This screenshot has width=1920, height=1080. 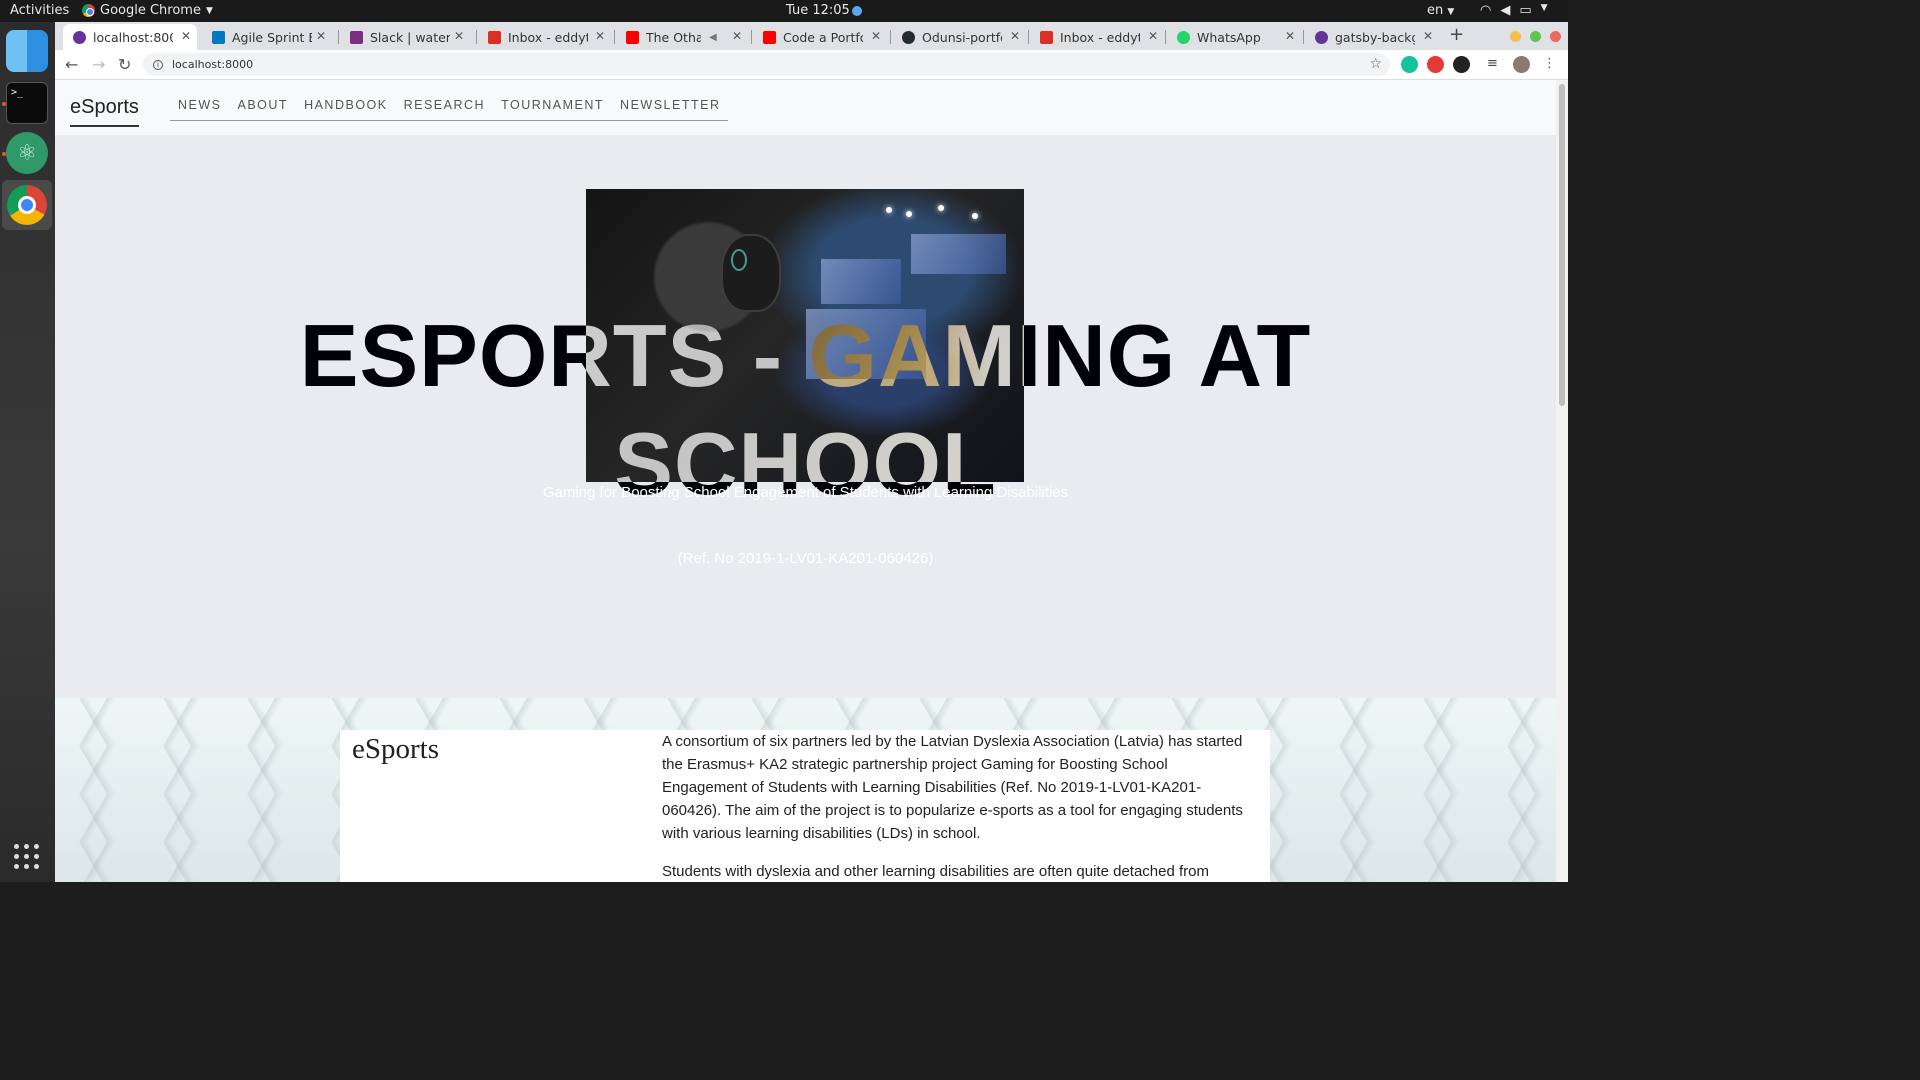 What do you see at coordinates (1097, 37) in the screenshot?
I see `tab-inbox-2: Inbox - eddythe ✕` at bounding box center [1097, 37].